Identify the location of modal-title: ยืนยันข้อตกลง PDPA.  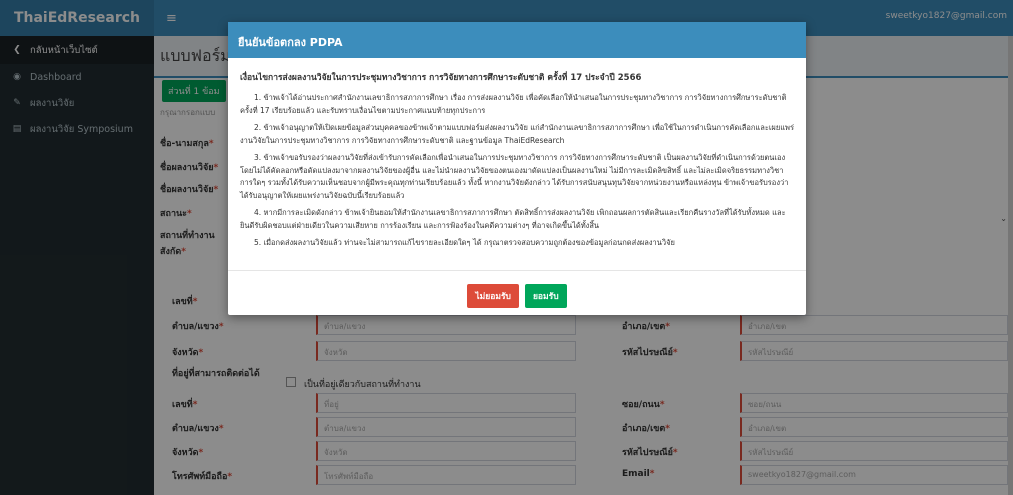
(517, 40).